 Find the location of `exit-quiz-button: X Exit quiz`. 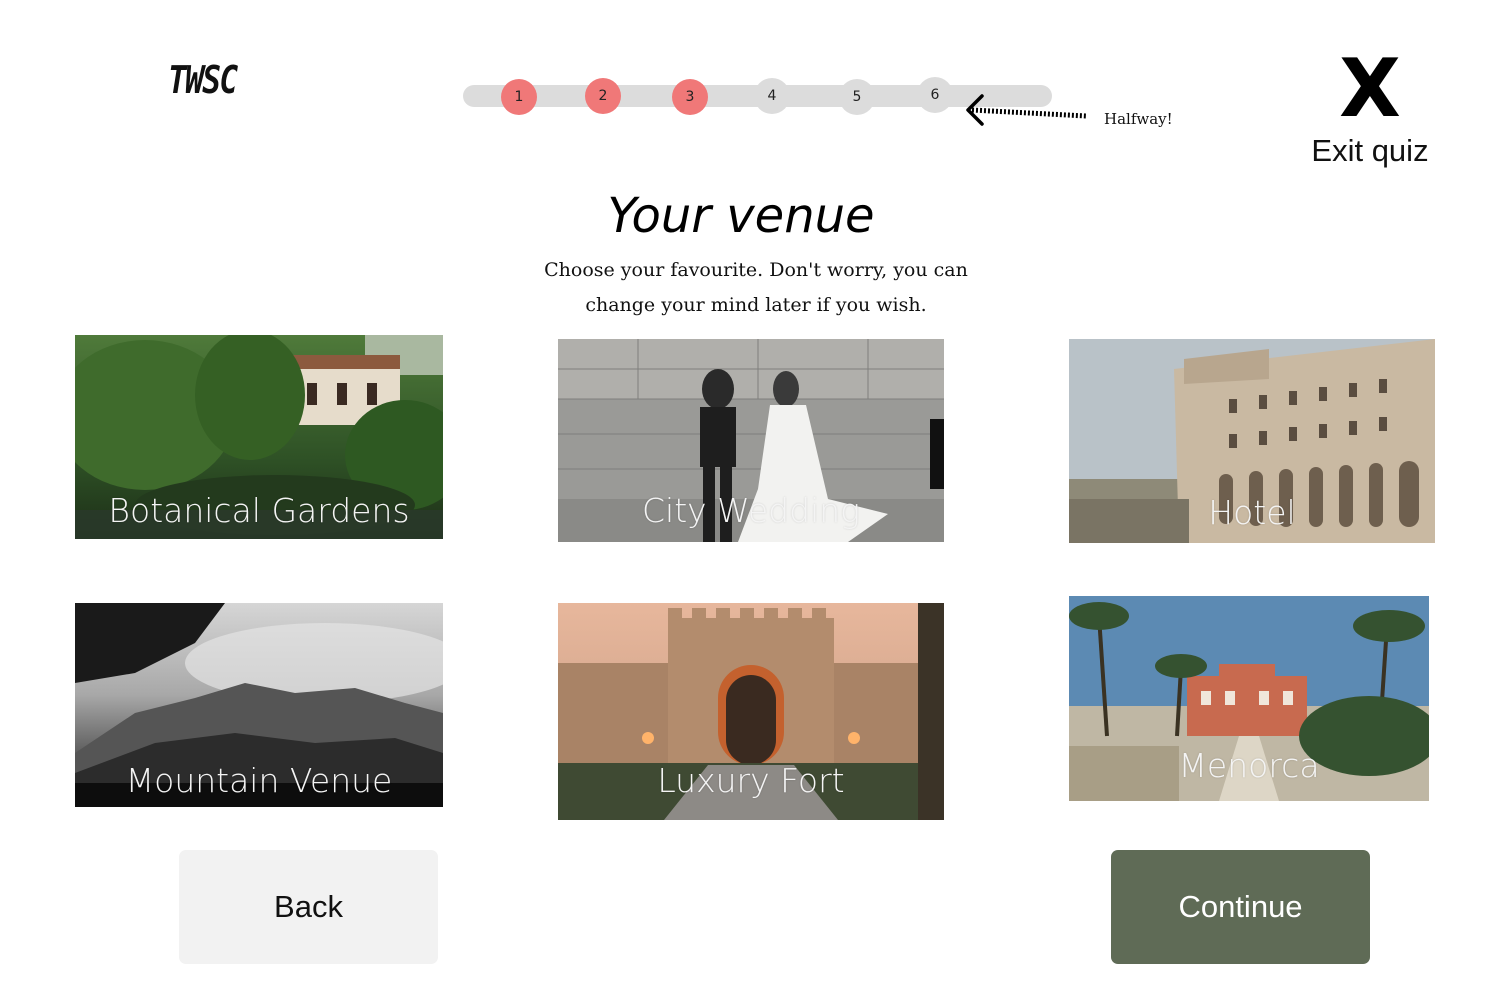

exit-quiz-button: X Exit quiz is located at coordinates (1370, 108).